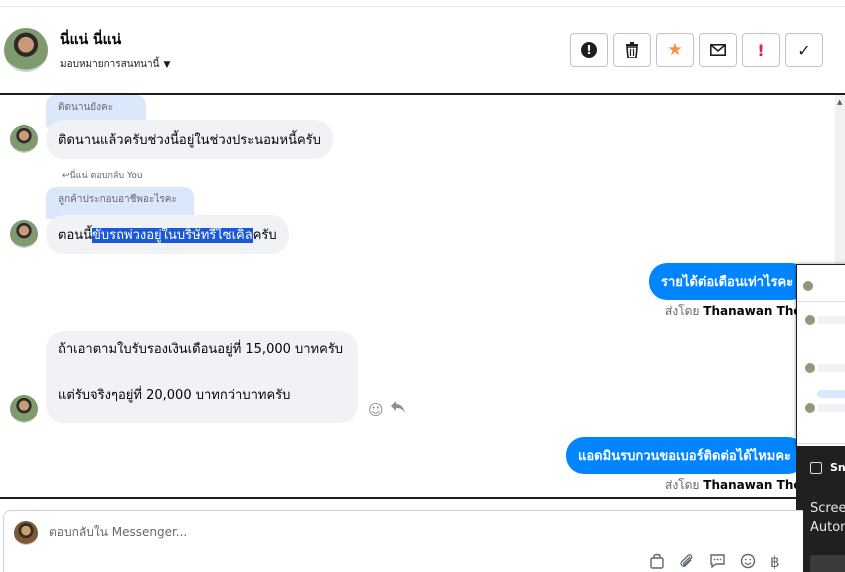  Describe the element at coordinates (696, 50) in the screenshot. I see `conversation-toolbar: ! ★ ! ✓` at that location.